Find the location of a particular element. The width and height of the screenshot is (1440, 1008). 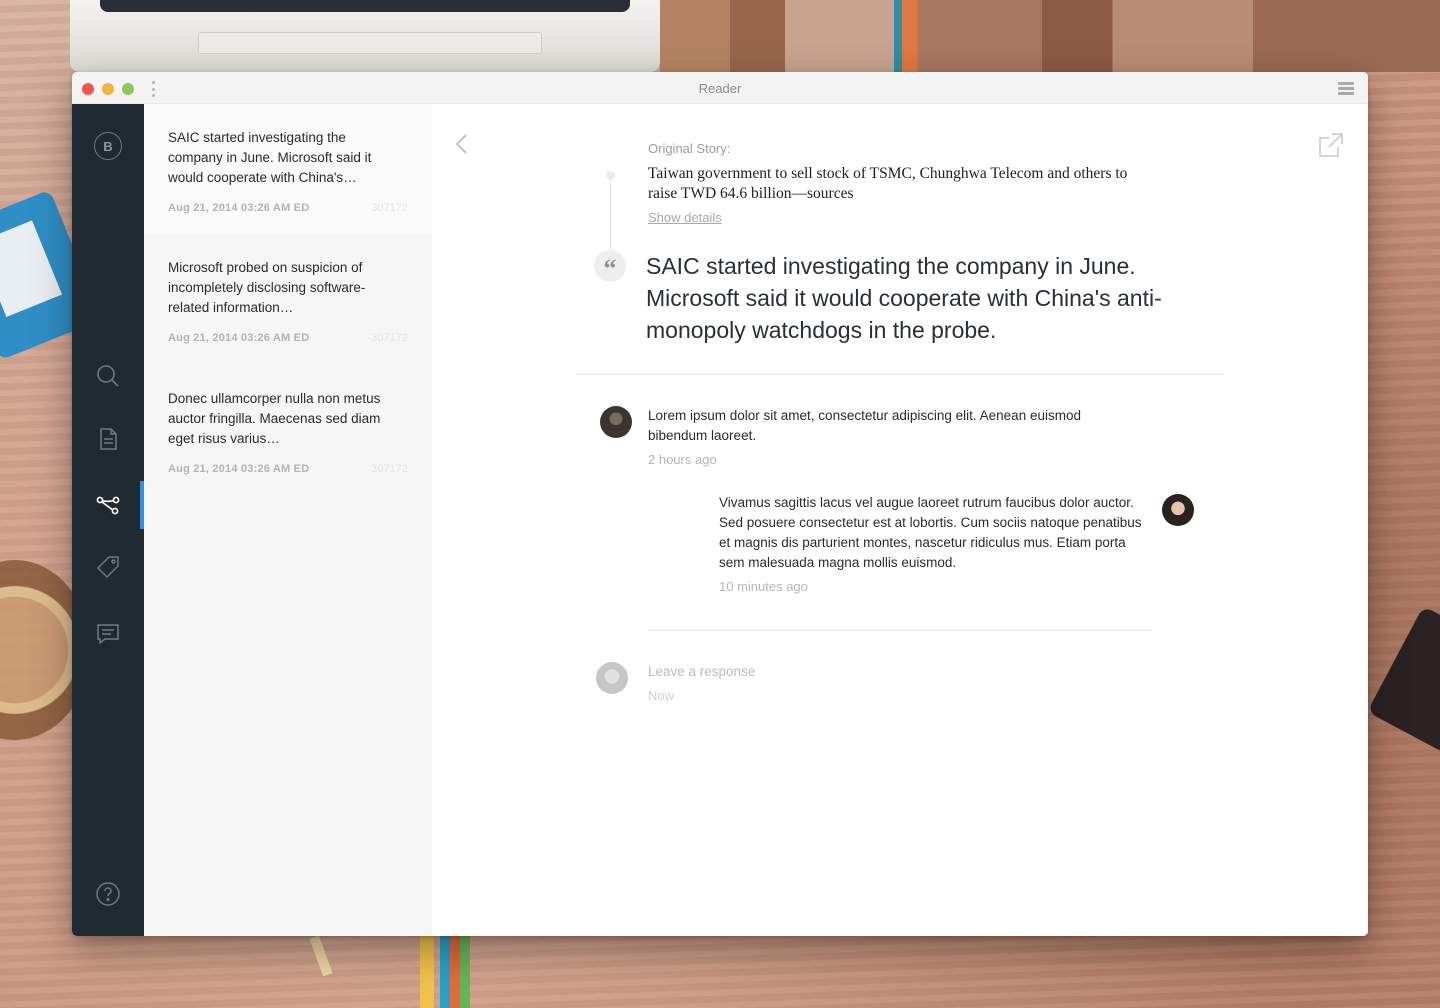

response-input is located at coordinates (848, 671).